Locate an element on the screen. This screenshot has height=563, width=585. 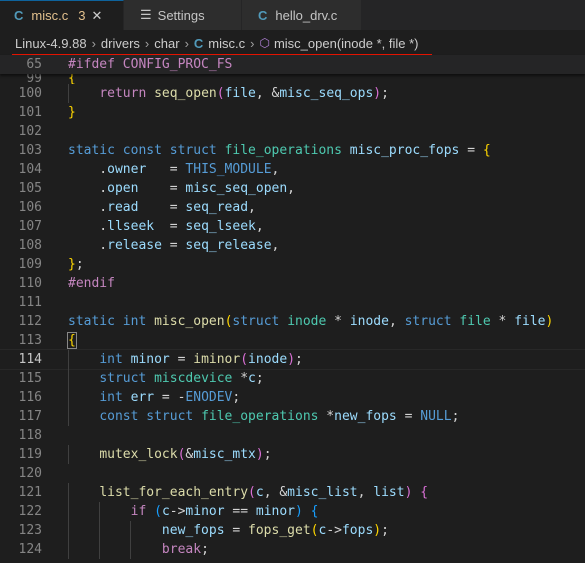
code-token: misc_seq_ops is located at coordinates (326, 93).